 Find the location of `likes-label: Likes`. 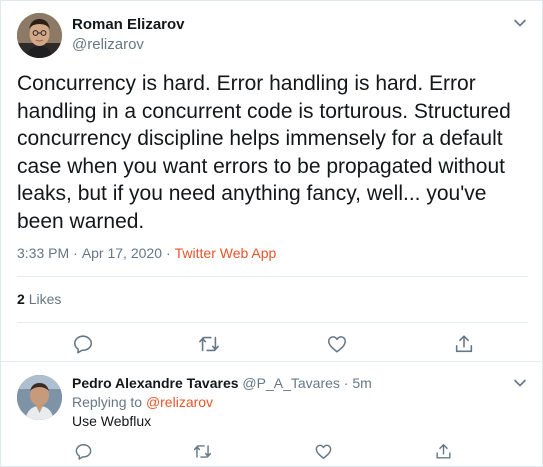

likes-label: Likes is located at coordinates (45, 299).